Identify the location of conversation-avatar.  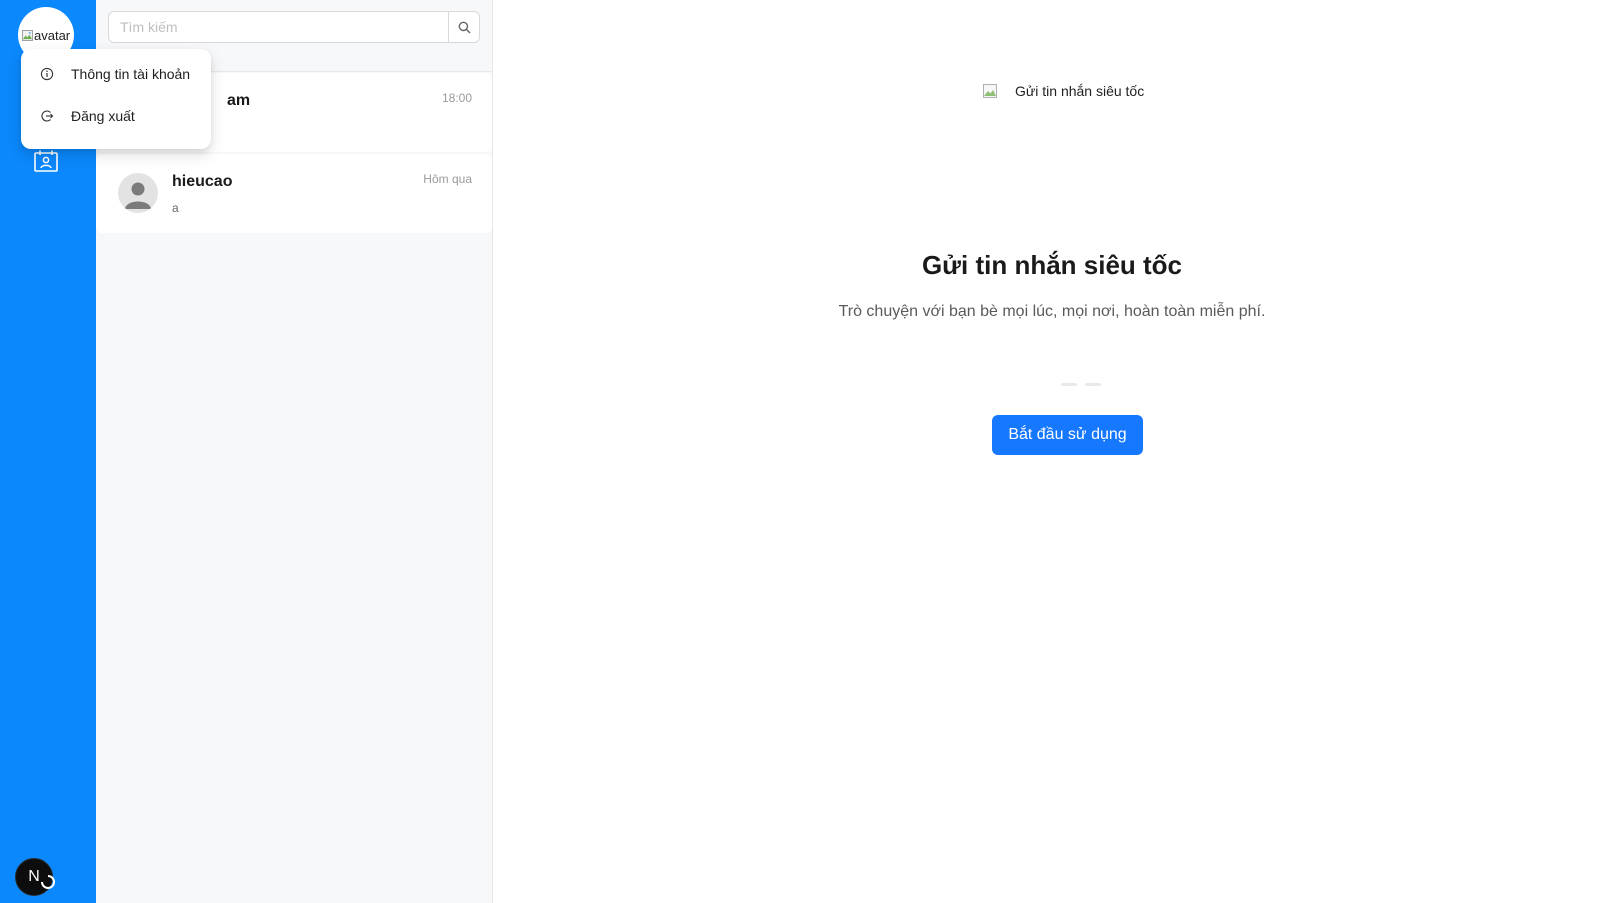
(138, 193).